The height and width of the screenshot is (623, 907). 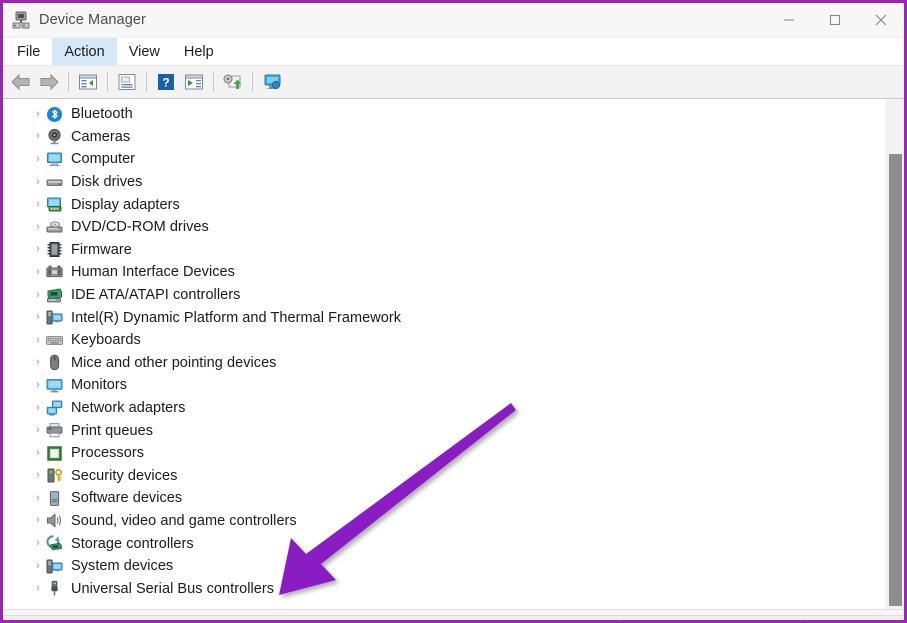 I want to click on display-adapter-icon, so click(x=54, y=205).